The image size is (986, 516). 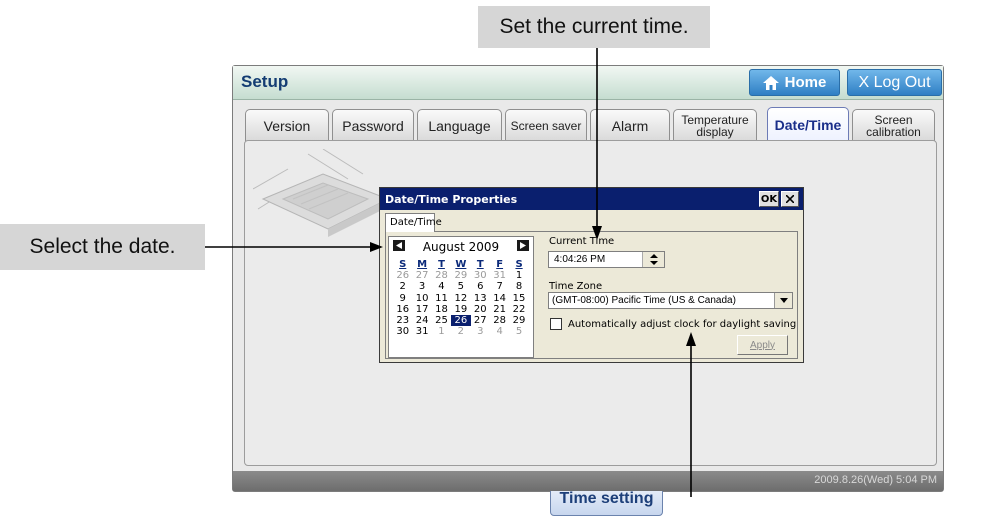 I want to click on calendar-week-row: 30 31 1 2 3 4 5, so click(x=461, y=331).